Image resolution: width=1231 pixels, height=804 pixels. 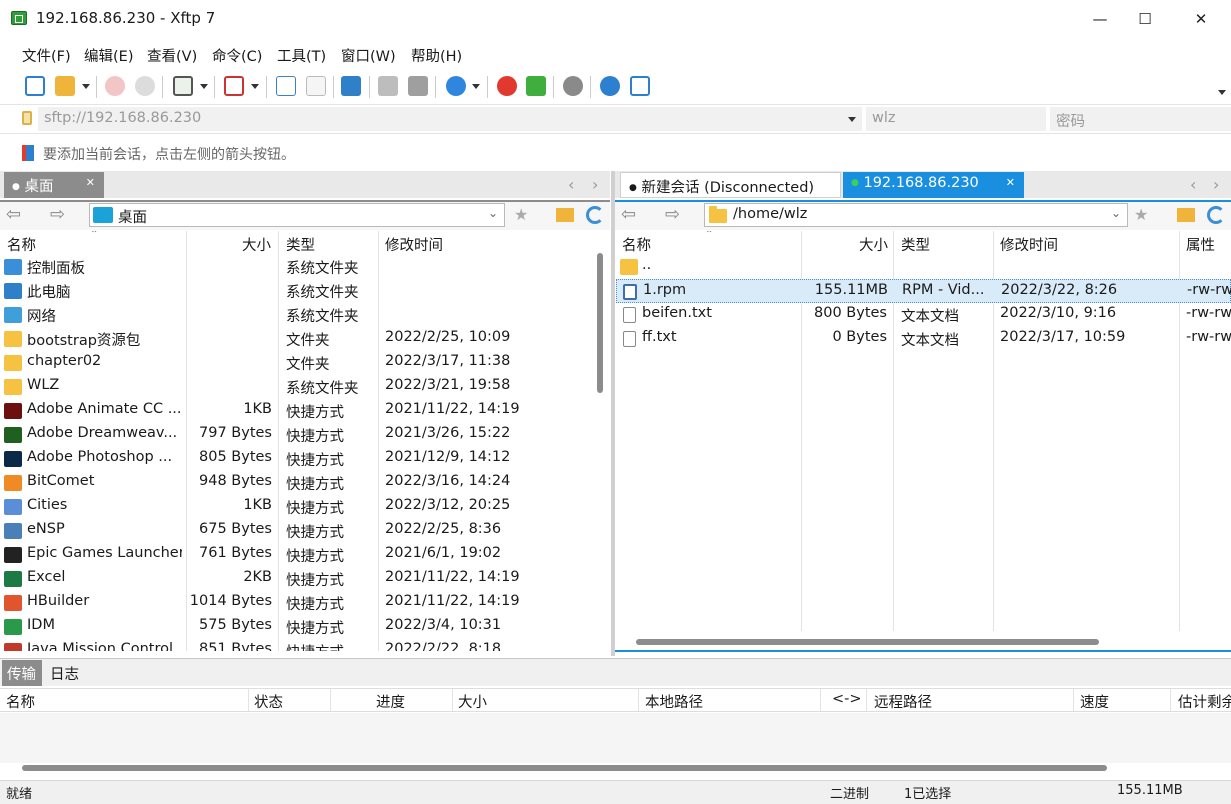 I want to click on table-row: HBuilder 1014 Bytes 快捷方式 2021/11/22, 14:19, so click(x=298, y=603).